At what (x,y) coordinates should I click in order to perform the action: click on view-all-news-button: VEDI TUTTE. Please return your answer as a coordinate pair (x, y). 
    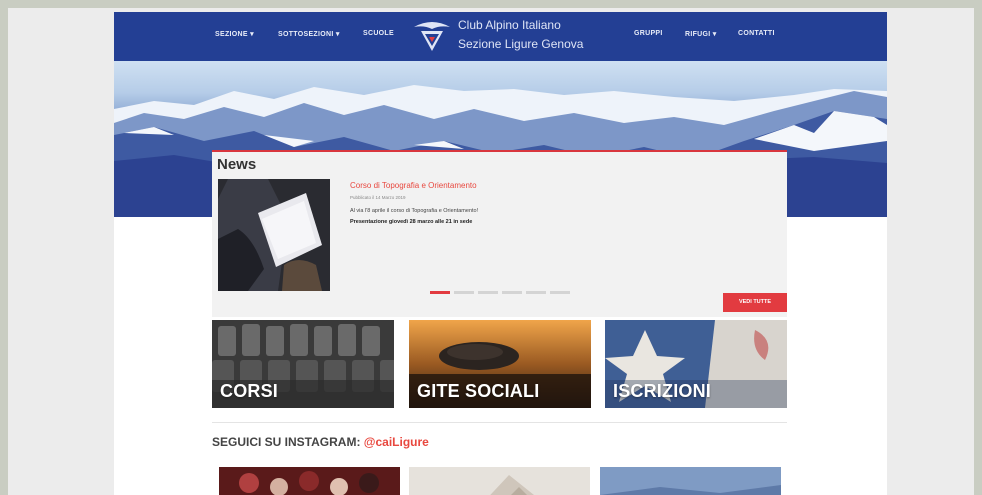
    Looking at the image, I should click on (755, 302).